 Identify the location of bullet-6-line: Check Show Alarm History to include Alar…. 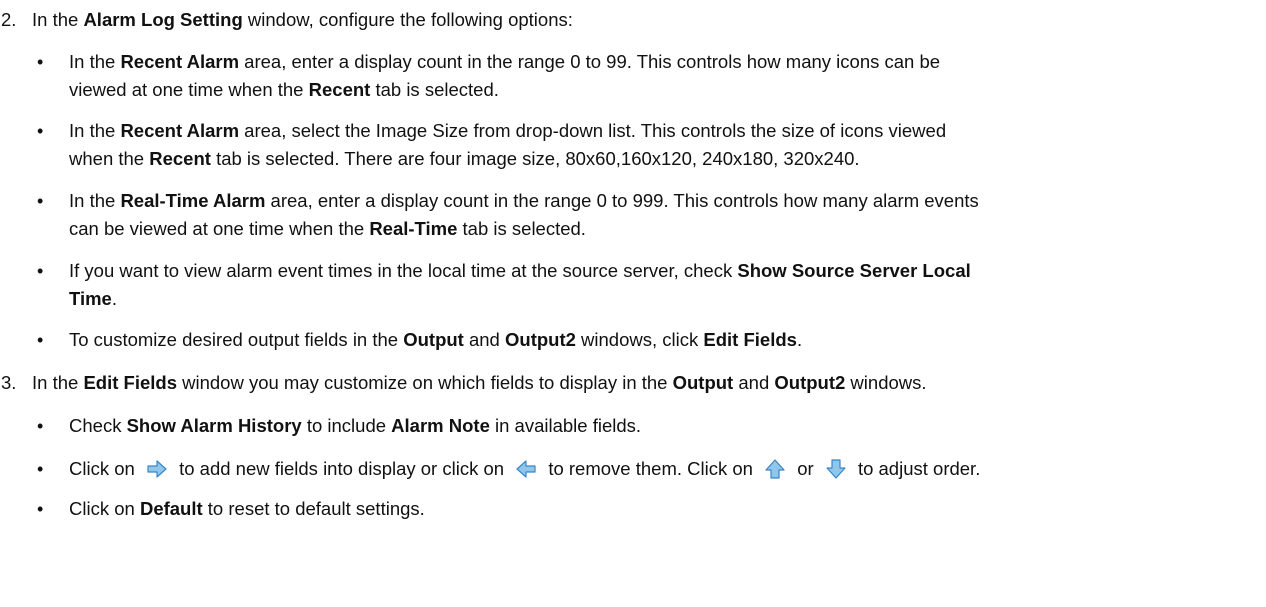
(355, 425).